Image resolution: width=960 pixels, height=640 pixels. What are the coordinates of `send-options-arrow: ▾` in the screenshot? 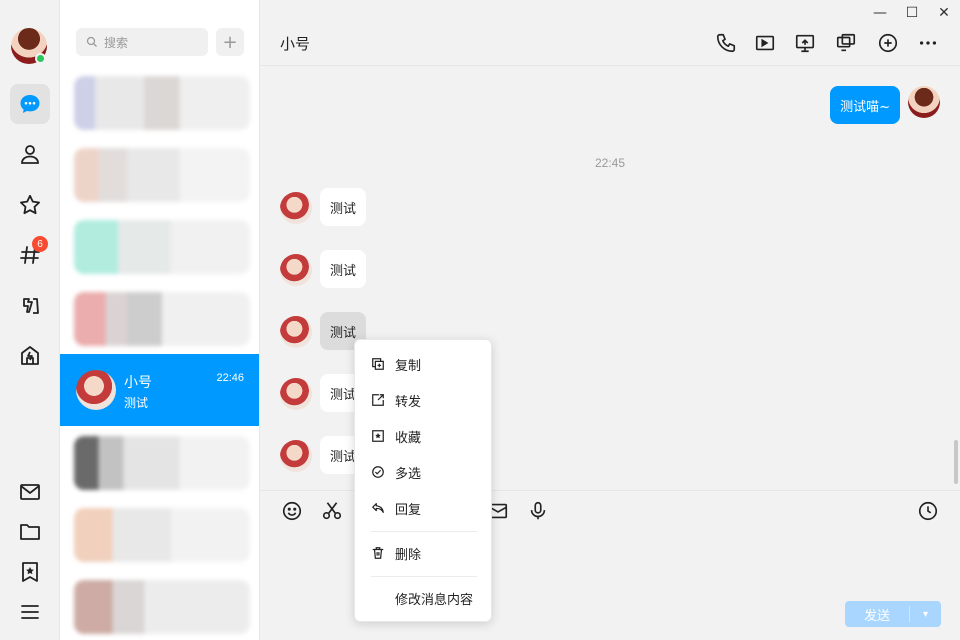 It's located at (925, 614).